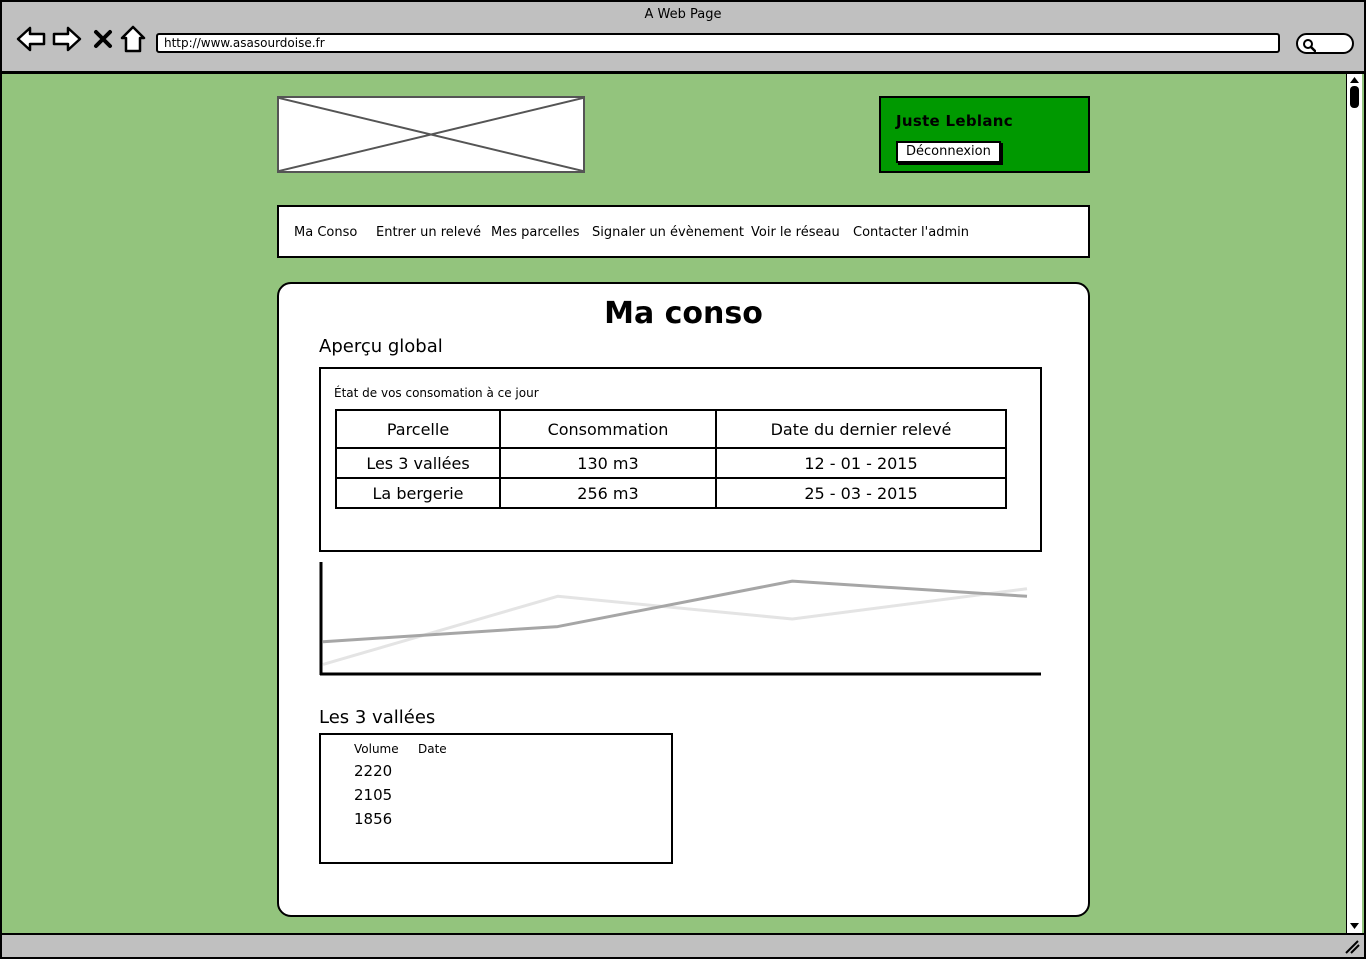  Describe the element at coordinates (418, 429) in the screenshot. I see `column-header: Parcelle` at that location.